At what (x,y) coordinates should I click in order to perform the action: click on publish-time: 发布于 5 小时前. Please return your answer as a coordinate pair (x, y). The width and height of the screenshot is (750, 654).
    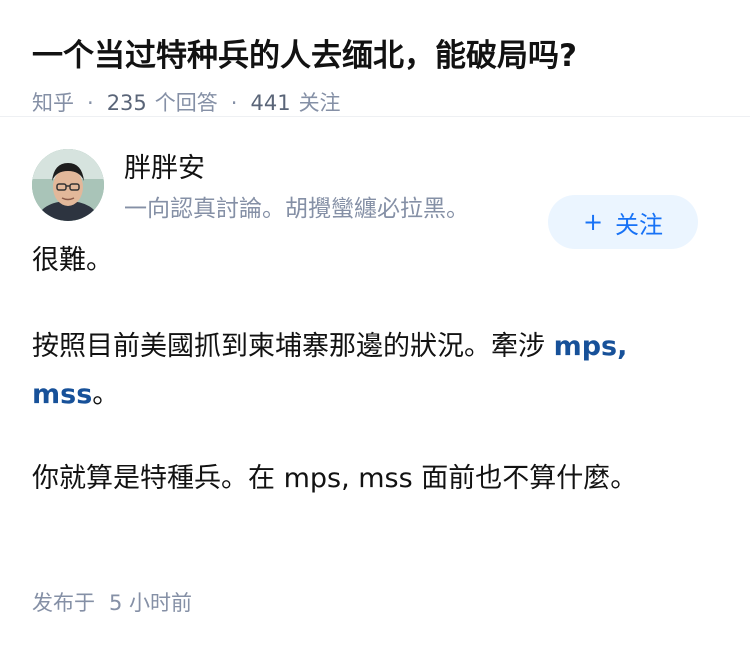
    Looking at the image, I should click on (112, 603).